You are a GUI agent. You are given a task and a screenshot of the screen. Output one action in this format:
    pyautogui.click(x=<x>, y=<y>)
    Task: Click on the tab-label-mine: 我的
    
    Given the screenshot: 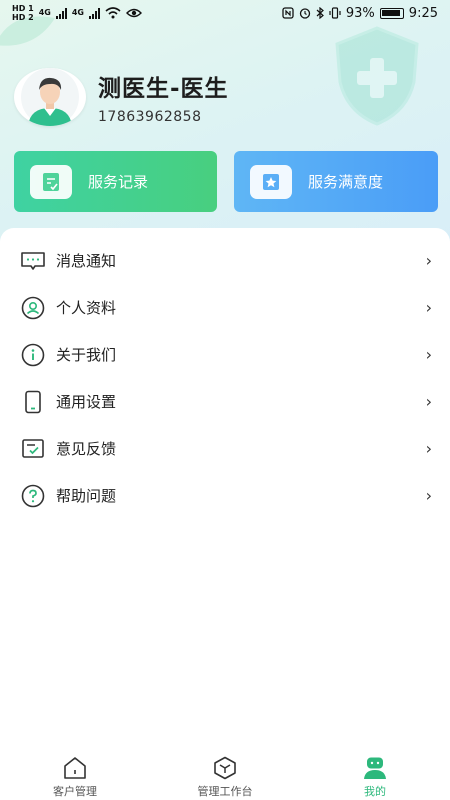 What is the action you would take?
    pyautogui.click(x=375, y=791)
    